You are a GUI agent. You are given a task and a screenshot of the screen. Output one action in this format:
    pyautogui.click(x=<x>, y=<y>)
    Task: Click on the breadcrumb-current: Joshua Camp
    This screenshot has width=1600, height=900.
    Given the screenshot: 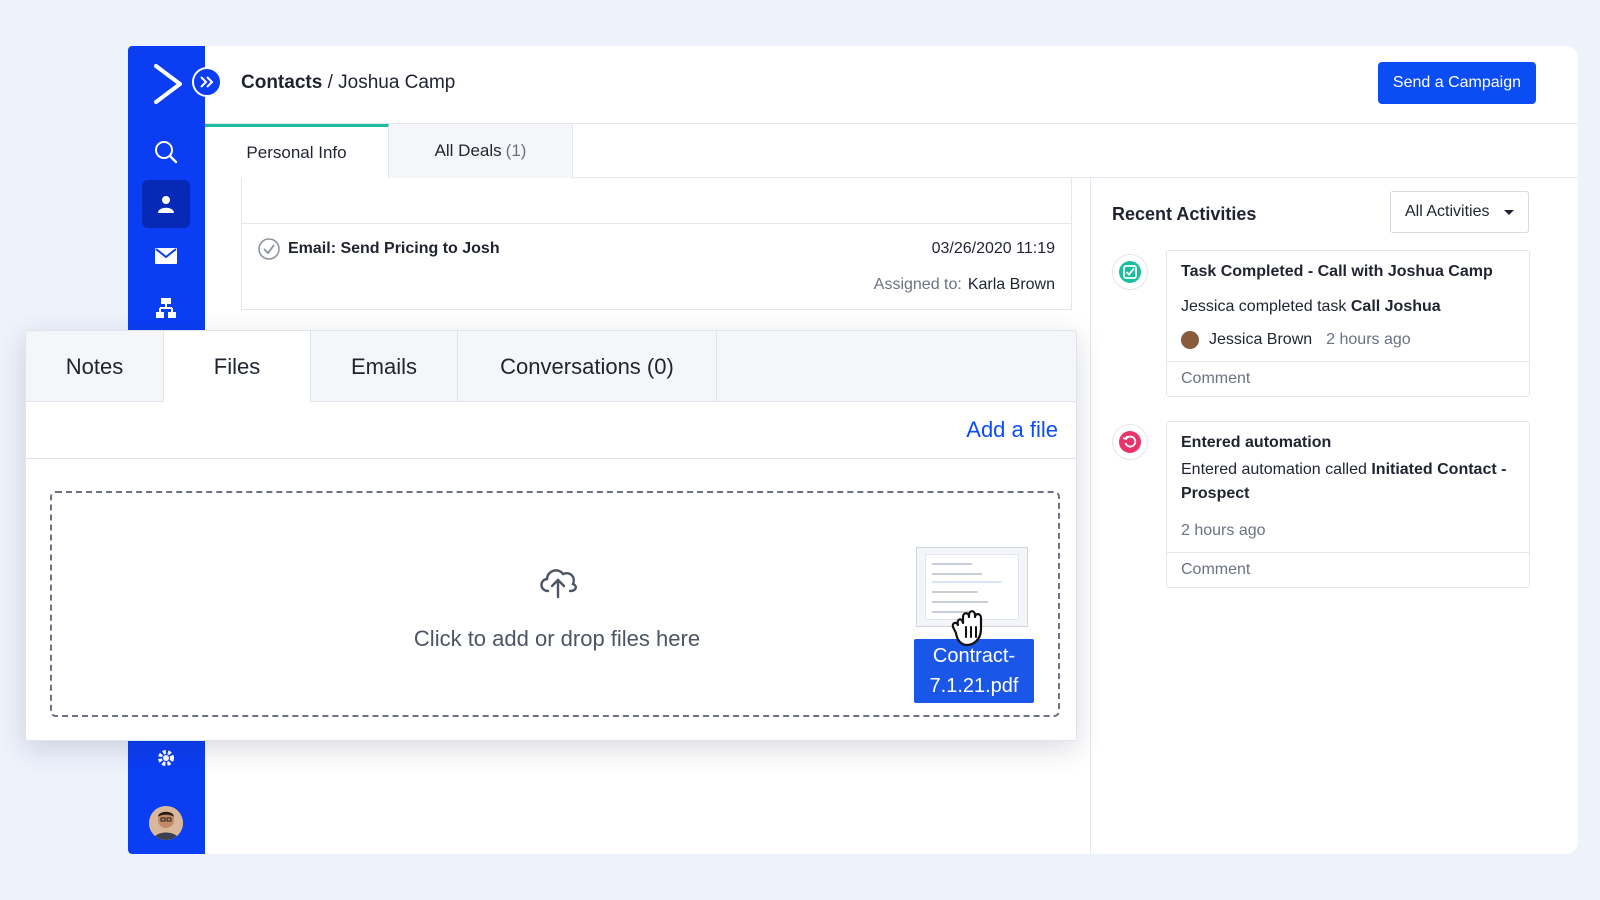 What is the action you would take?
    pyautogui.click(x=397, y=82)
    